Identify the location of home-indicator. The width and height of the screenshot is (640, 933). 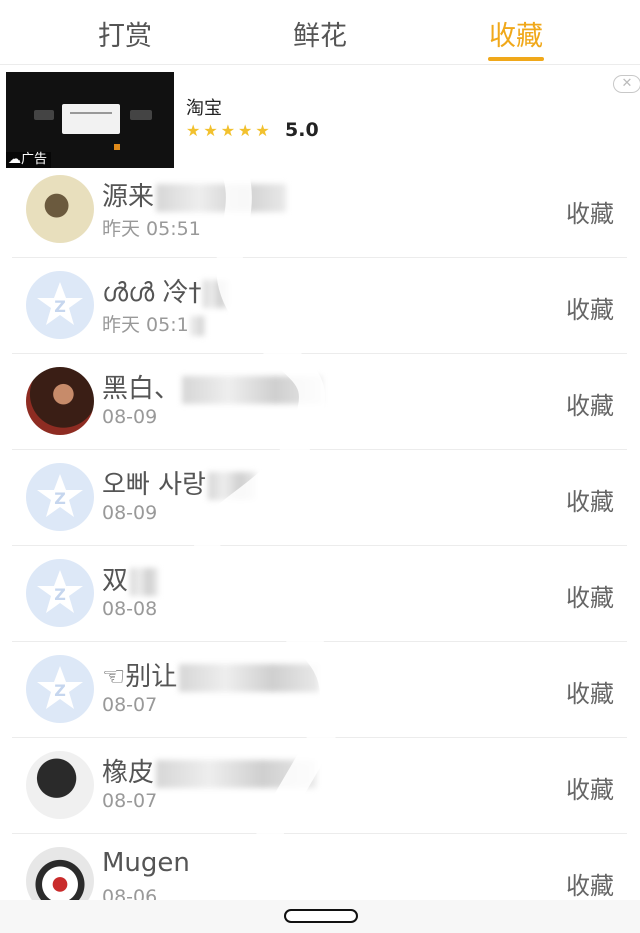
(321, 916).